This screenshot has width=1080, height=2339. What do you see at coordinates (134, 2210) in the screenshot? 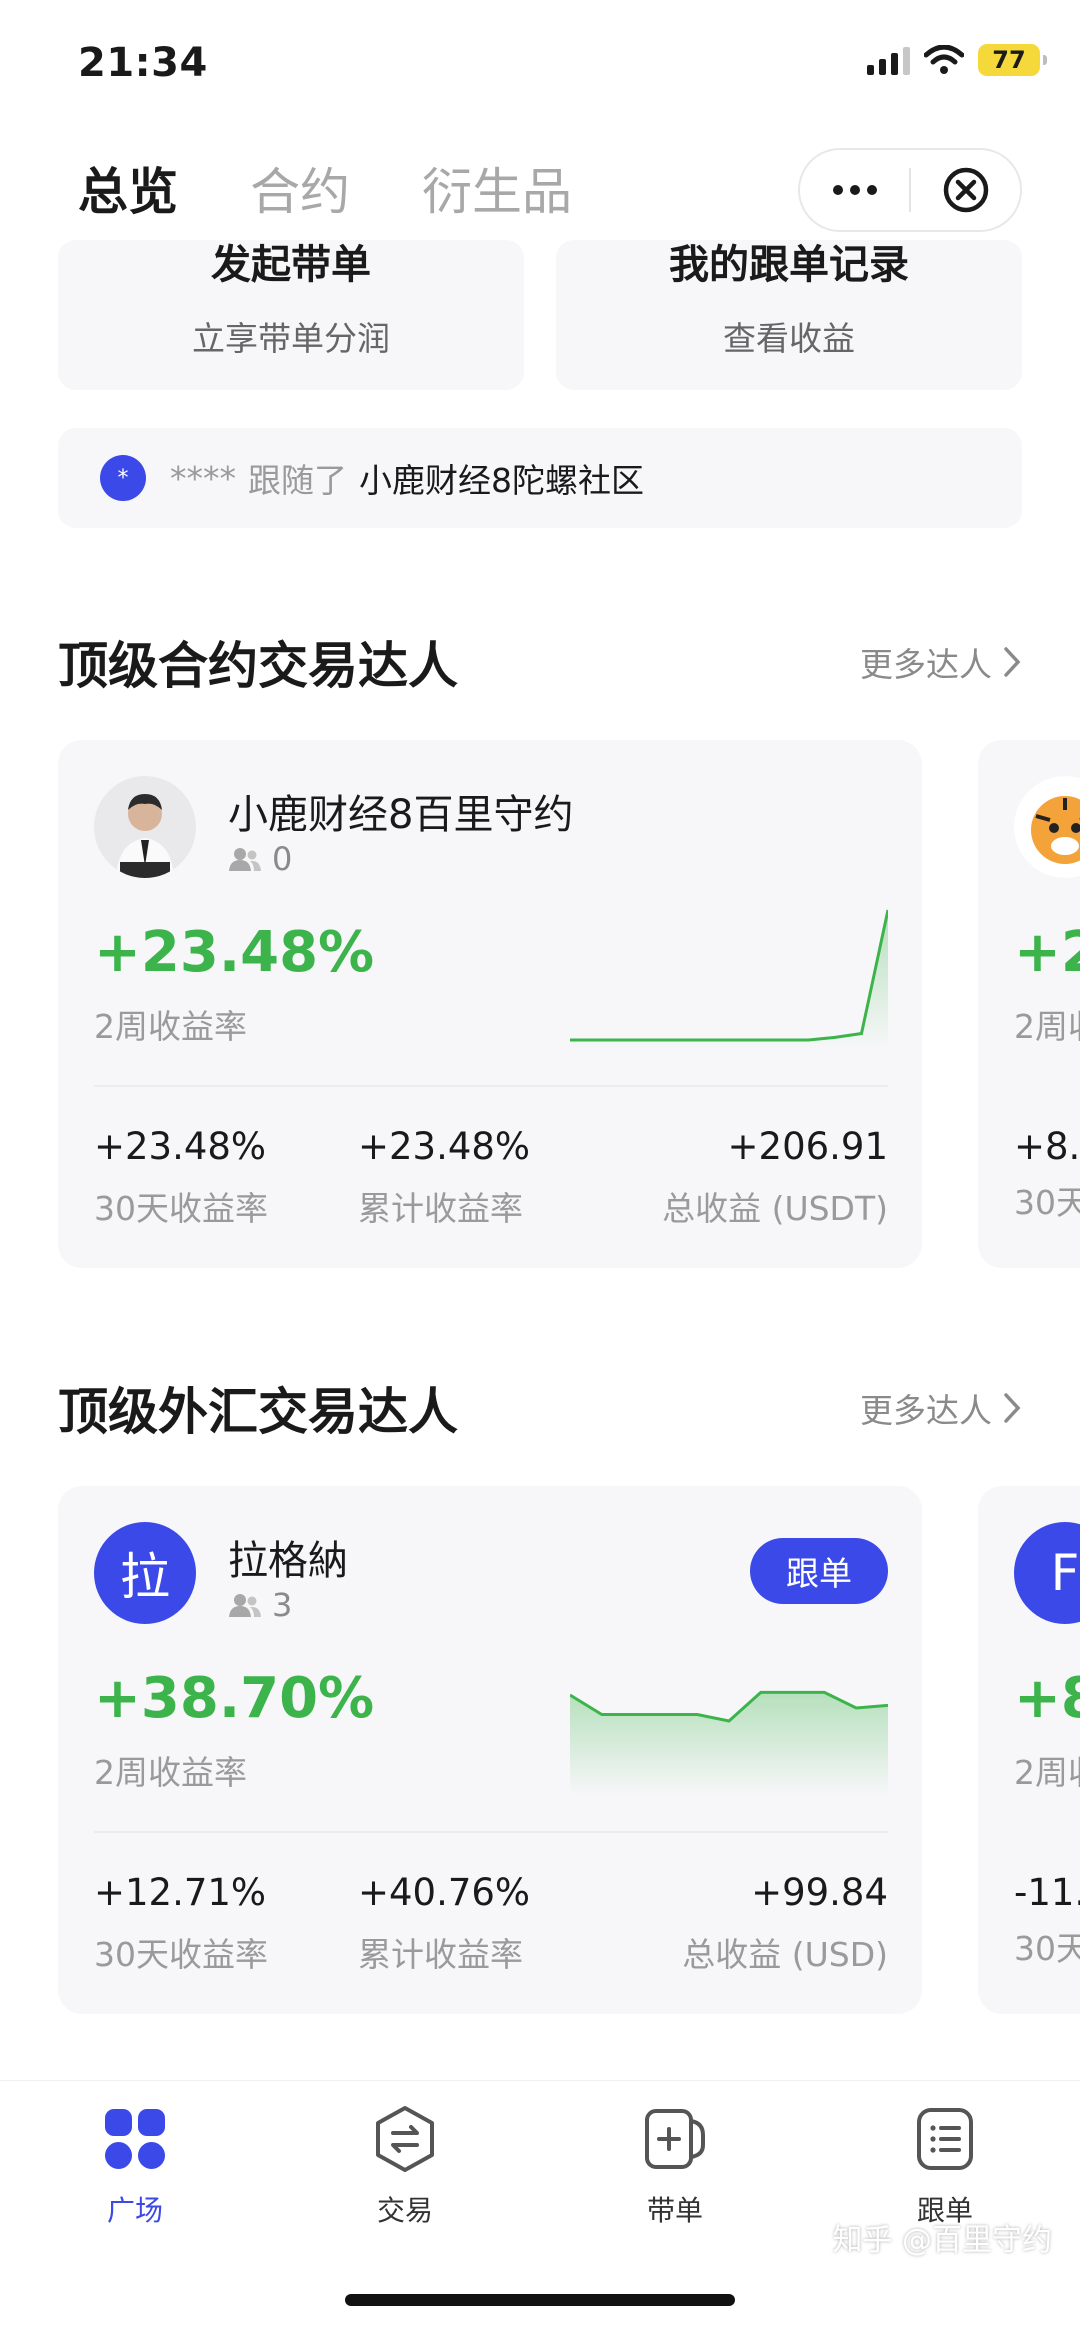
I see `nav-square-label: 广场` at bounding box center [134, 2210].